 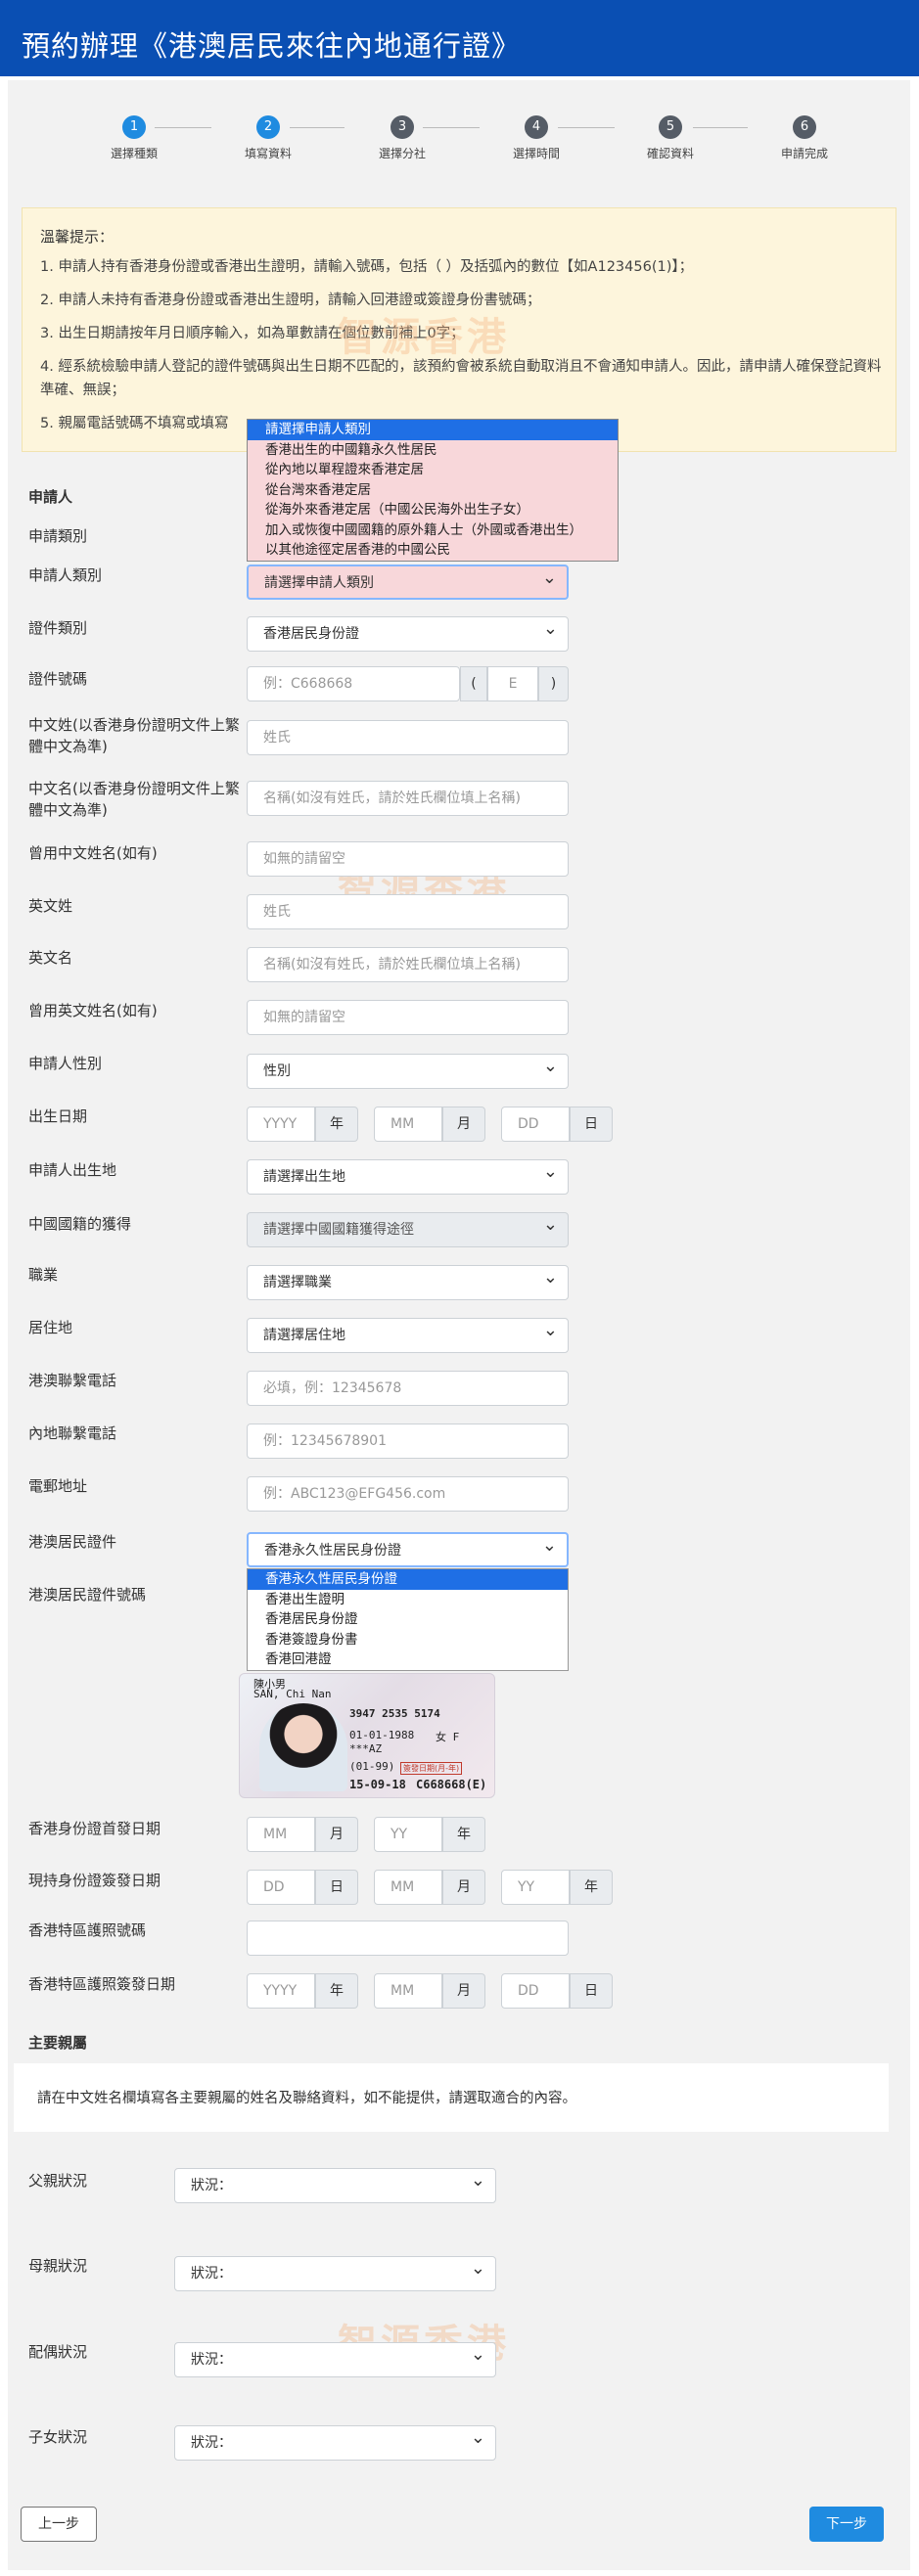 What do you see at coordinates (408, 1441) in the screenshot?
I see `cn-phone-input: 例：12345678901` at bounding box center [408, 1441].